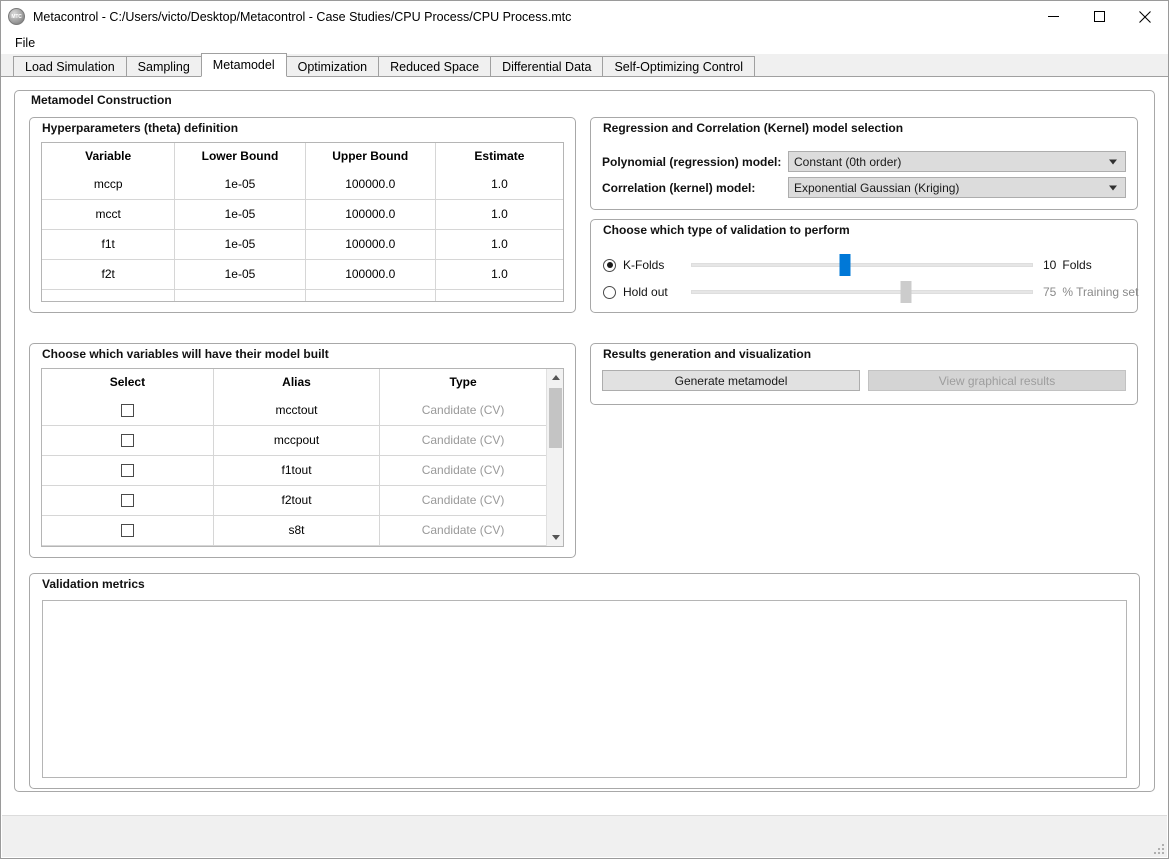 The height and width of the screenshot is (859, 1169). Describe the element at coordinates (547, 66) in the screenshot. I see `tab-differential-data: Differential Data` at that location.